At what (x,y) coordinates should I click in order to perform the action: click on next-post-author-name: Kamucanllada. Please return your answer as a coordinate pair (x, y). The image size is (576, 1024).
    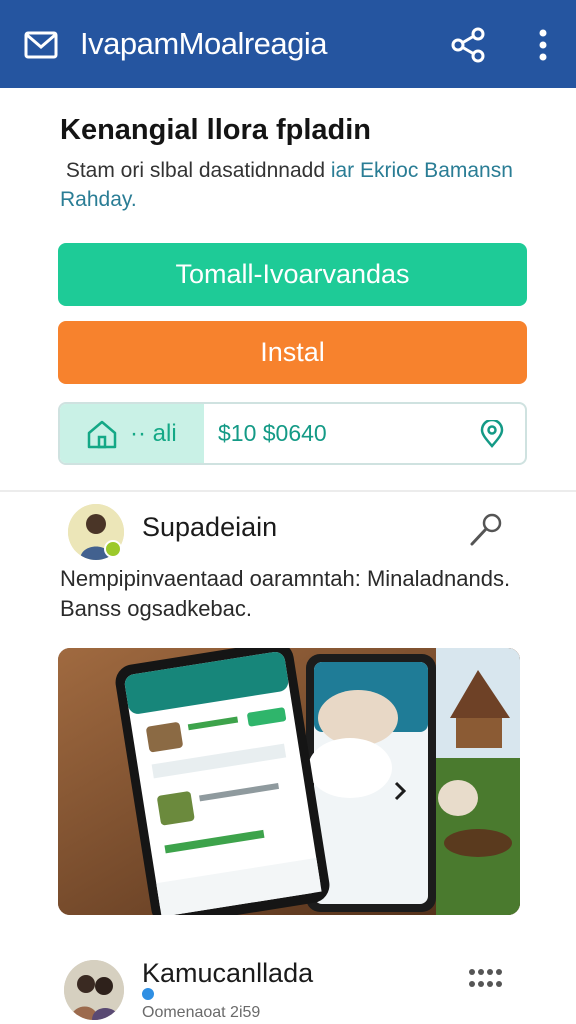
    Looking at the image, I should click on (227, 973).